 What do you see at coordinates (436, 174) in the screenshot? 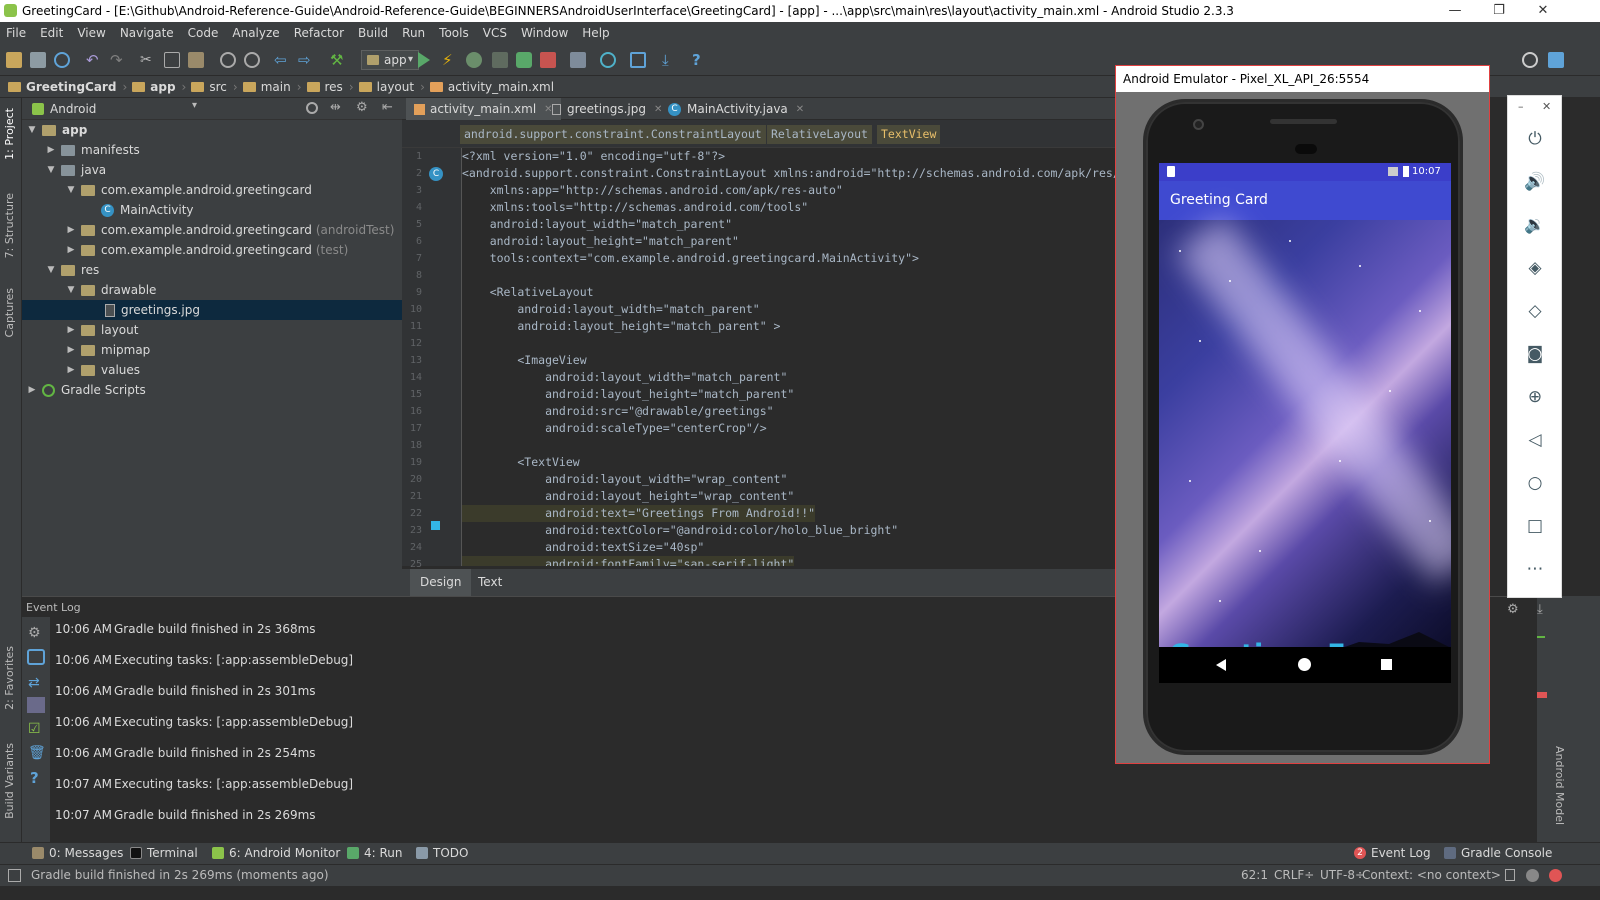
I see `class-gutter-icon: C` at bounding box center [436, 174].